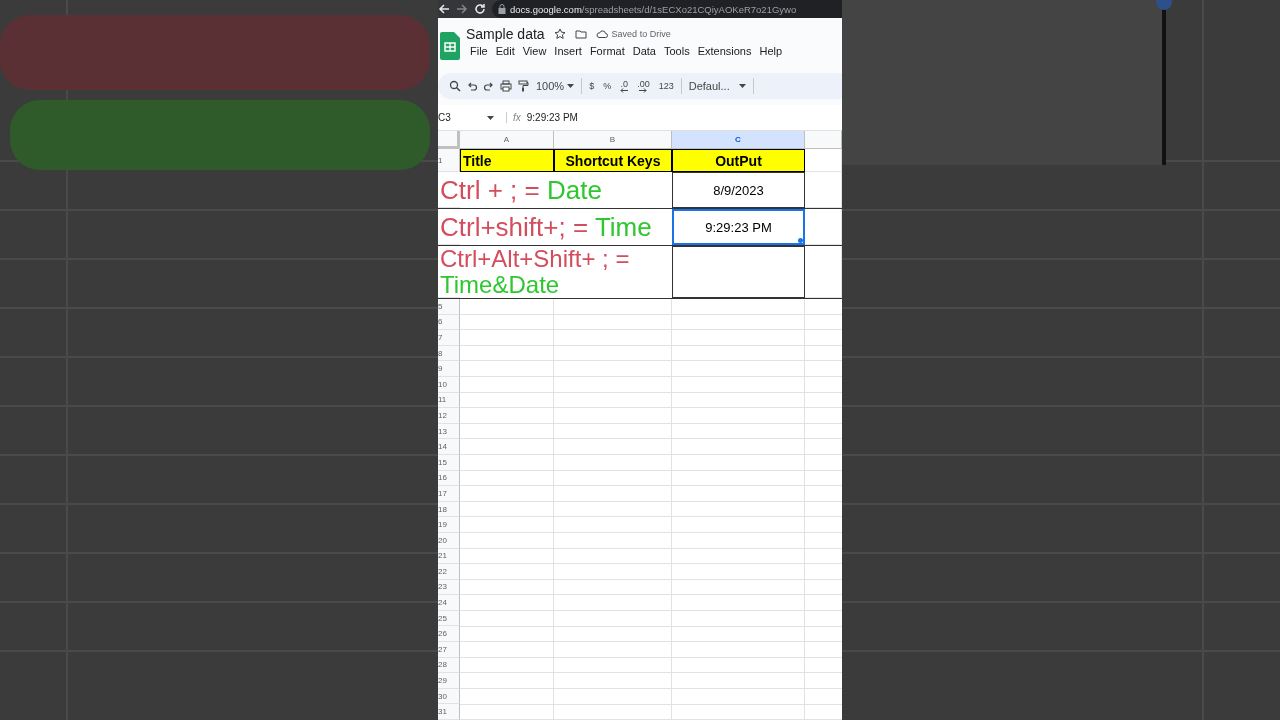 Image resolution: width=1280 pixels, height=720 pixels. I want to click on save-status: Saved to Drive, so click(641, 34).